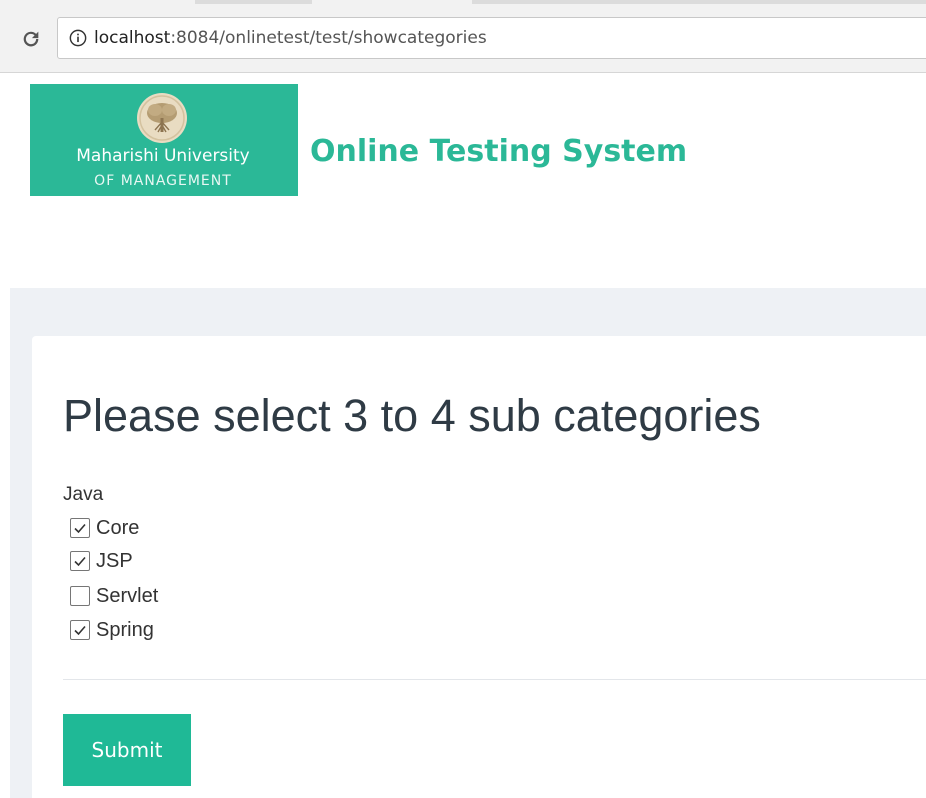  Describe the element at coordinates (163, 156) in the screenshot. I see `logo-university-name: Maharishi University` at that location.